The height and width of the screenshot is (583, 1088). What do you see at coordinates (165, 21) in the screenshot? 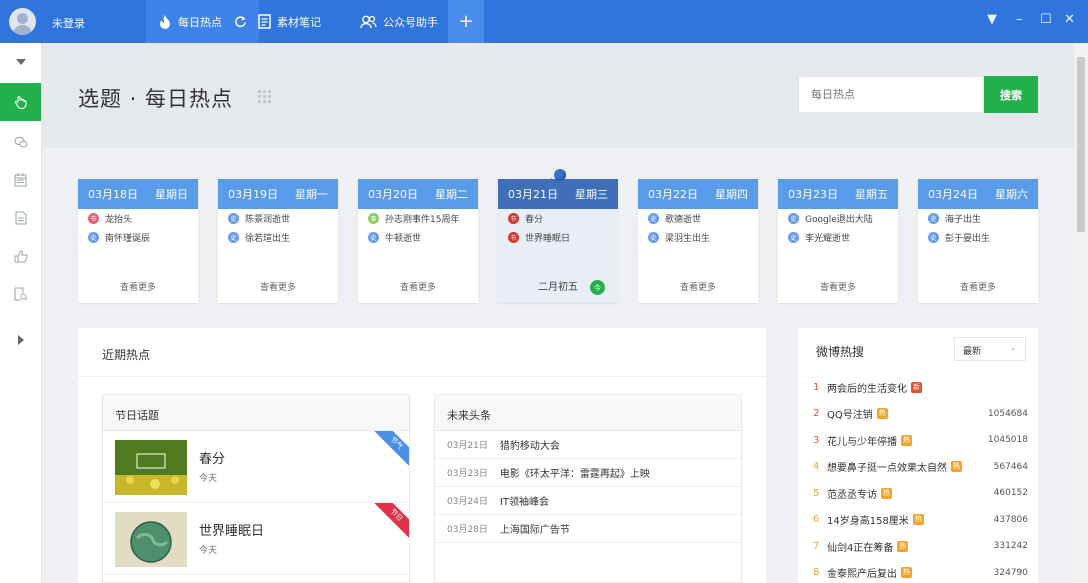
I see `flame-icon` at bounding box center [165, 21].